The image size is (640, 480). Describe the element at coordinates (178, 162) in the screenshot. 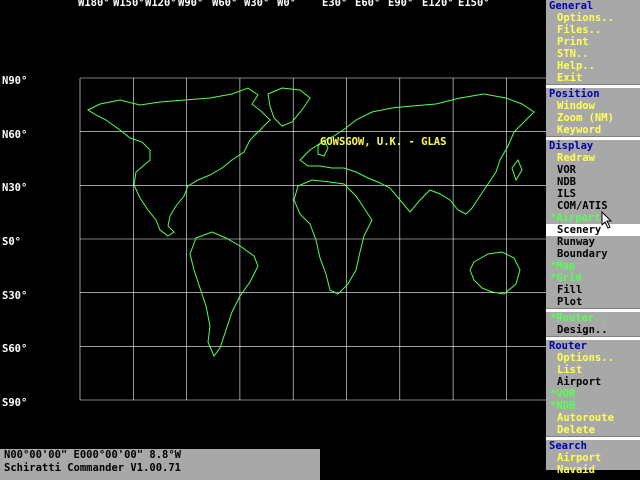

I see `north-america-outline` at that location.